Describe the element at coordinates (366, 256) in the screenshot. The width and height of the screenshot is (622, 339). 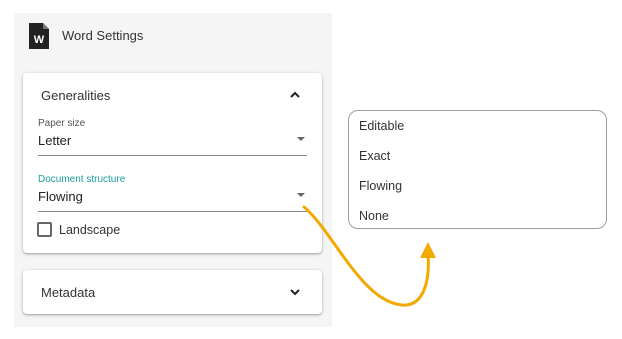
I see `arrow-line` at that location.